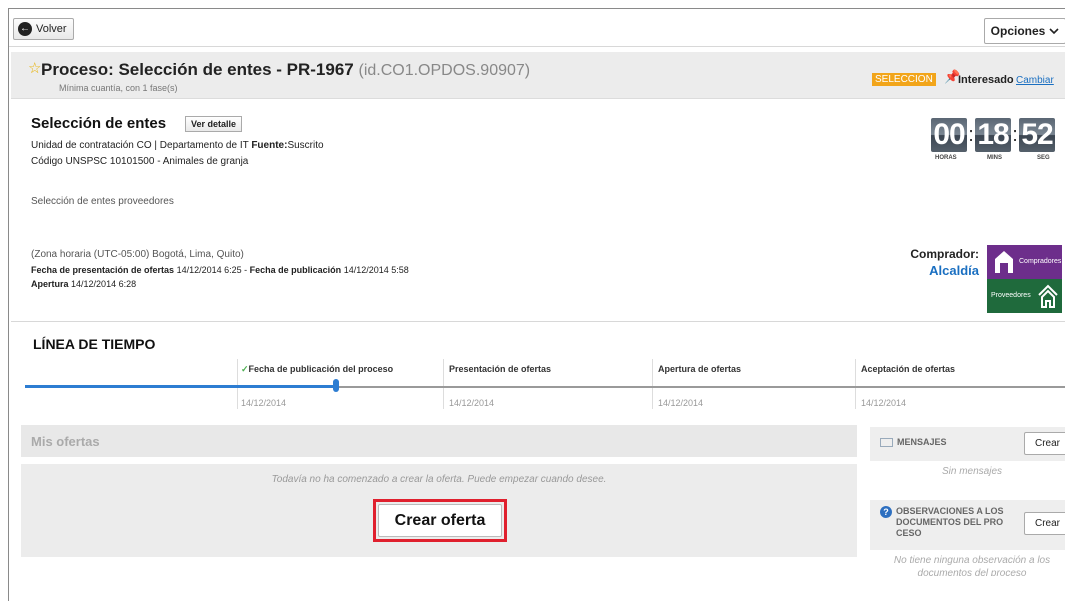  I want to click on create-offer-highlight: Crear oferta, so click(440, 520).